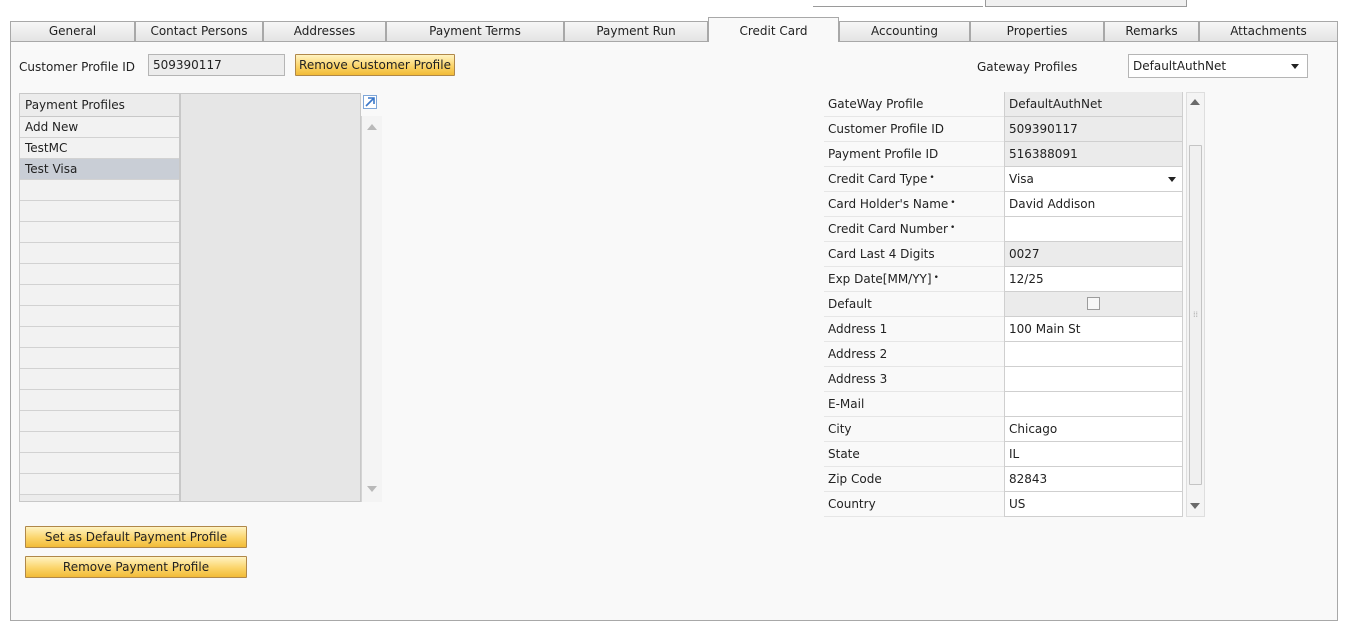  Describe the element at coordinates (136, 537) in the screenshot. I see `set-default-payment-profile-button: Set as Default Payment Profile` at that location.